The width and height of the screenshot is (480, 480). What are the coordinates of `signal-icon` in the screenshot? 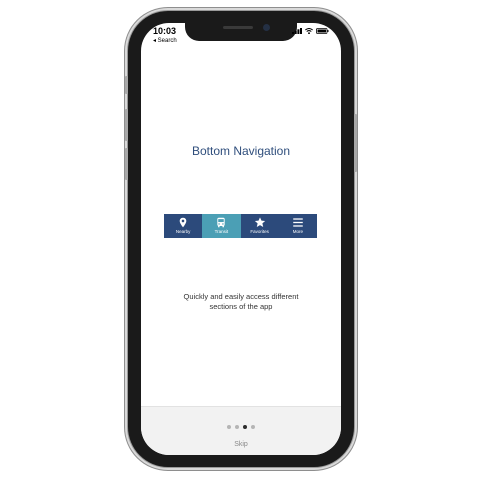 It's located at (297, 31).